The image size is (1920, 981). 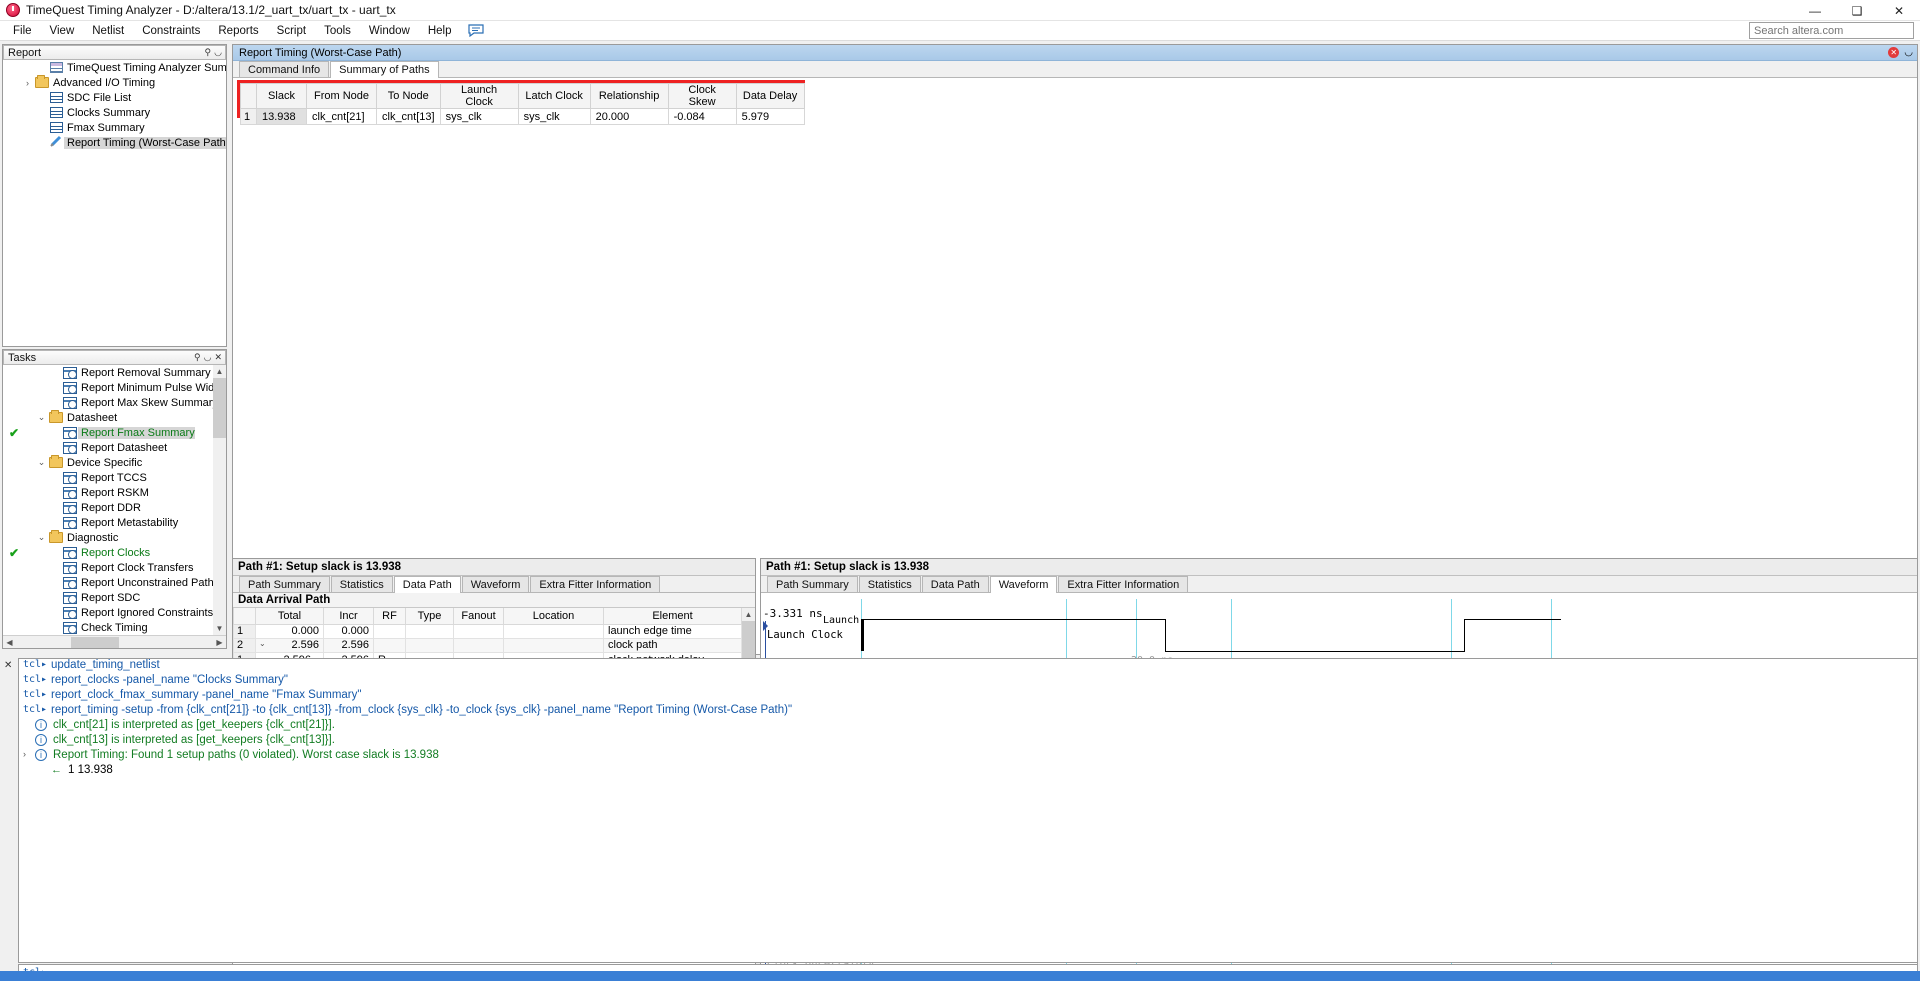 What do you see at coordinates (408, 96) in the screenshot?
I see `summary-column-header: To Node` at bounding box center [408, 96].